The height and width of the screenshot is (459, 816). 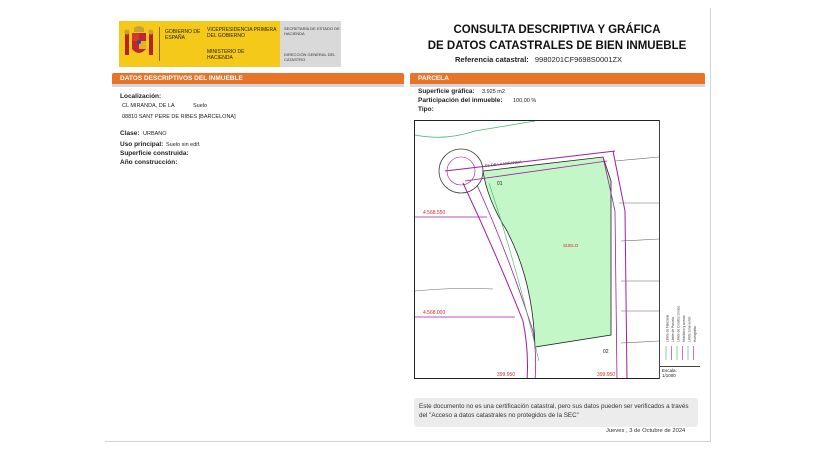 What do you see at coordinates (142, 144) in the screenshot?
I see `uso-principal-label: Uso principal:` at bounding box center [142, 144].